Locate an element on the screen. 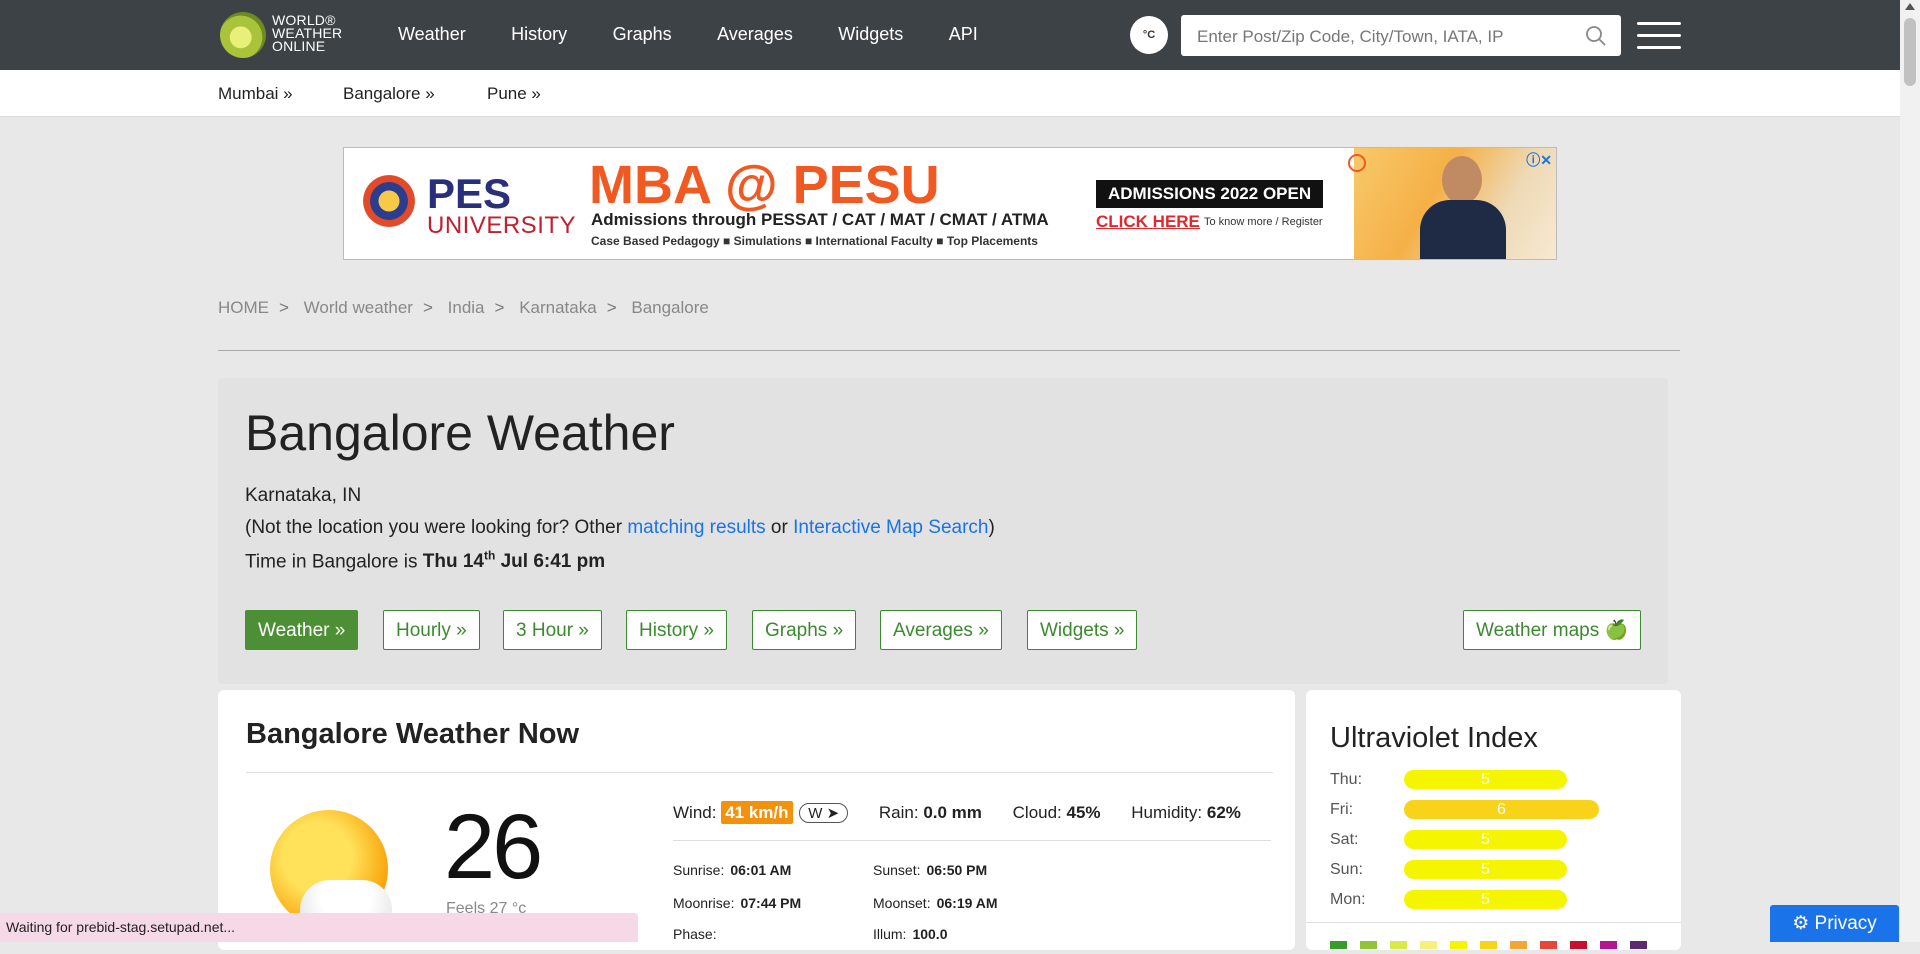 The image size is (1920, 954). moon-illumination: Illum: 100.0 is located at coordinates (910, 934).